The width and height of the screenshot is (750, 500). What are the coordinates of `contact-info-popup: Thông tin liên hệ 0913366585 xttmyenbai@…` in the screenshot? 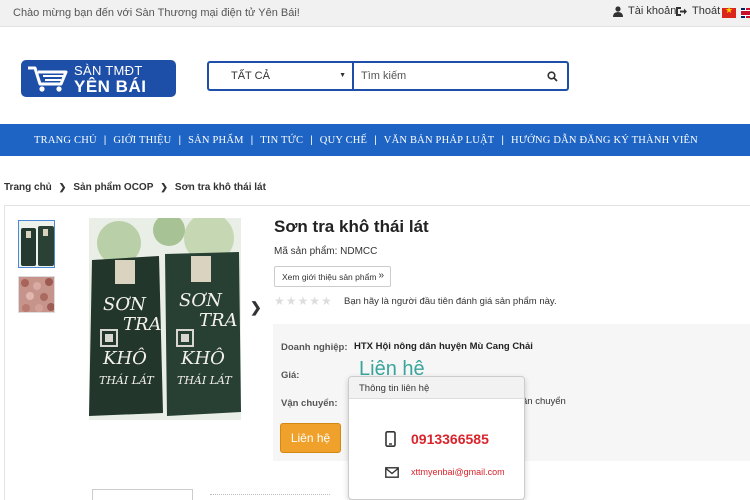 It's located at (436, 438).